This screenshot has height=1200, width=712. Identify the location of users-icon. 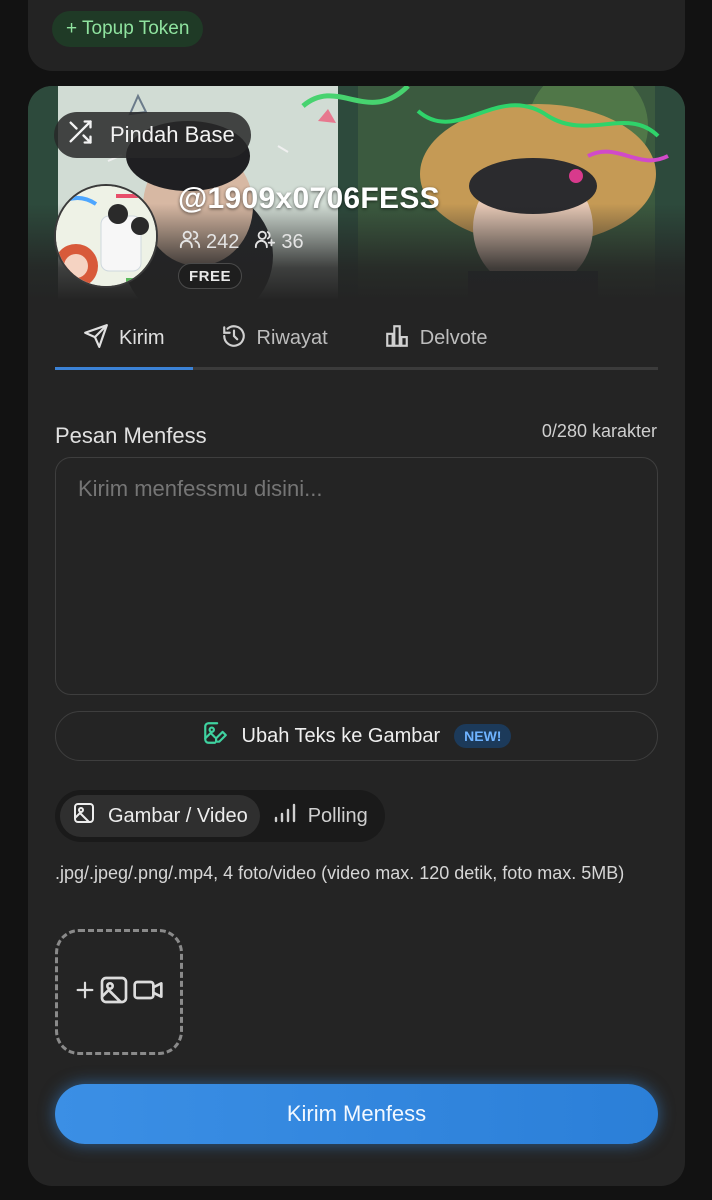
(190, 242).